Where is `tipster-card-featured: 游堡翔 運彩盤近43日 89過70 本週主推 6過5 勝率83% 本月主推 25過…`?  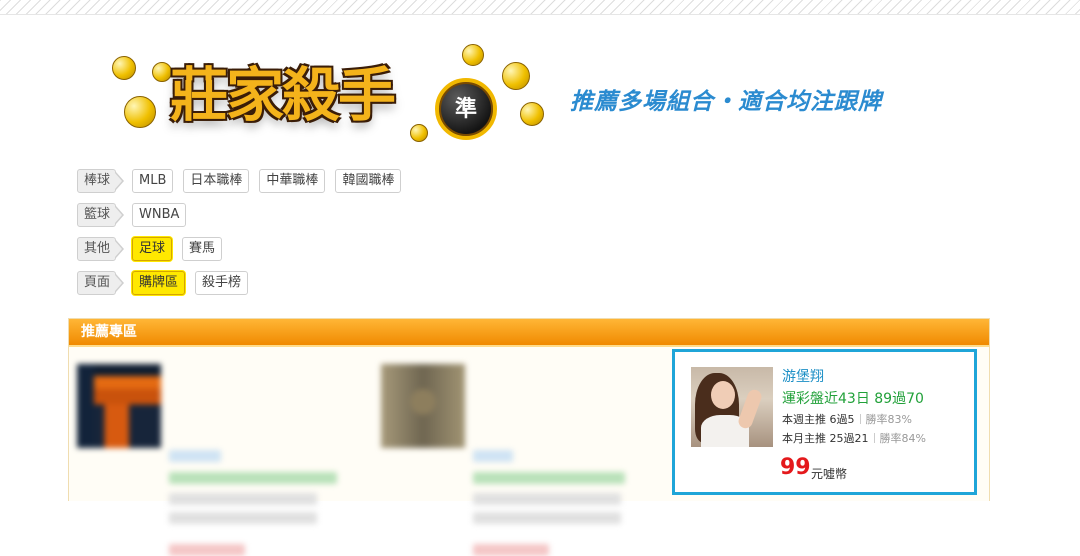 tipster-card-featured: 游堡翔 運彩盤近43日 89過70 本週主推 6過5 勝率83% 本月主推 25過… is located at coordinates (824, 422).